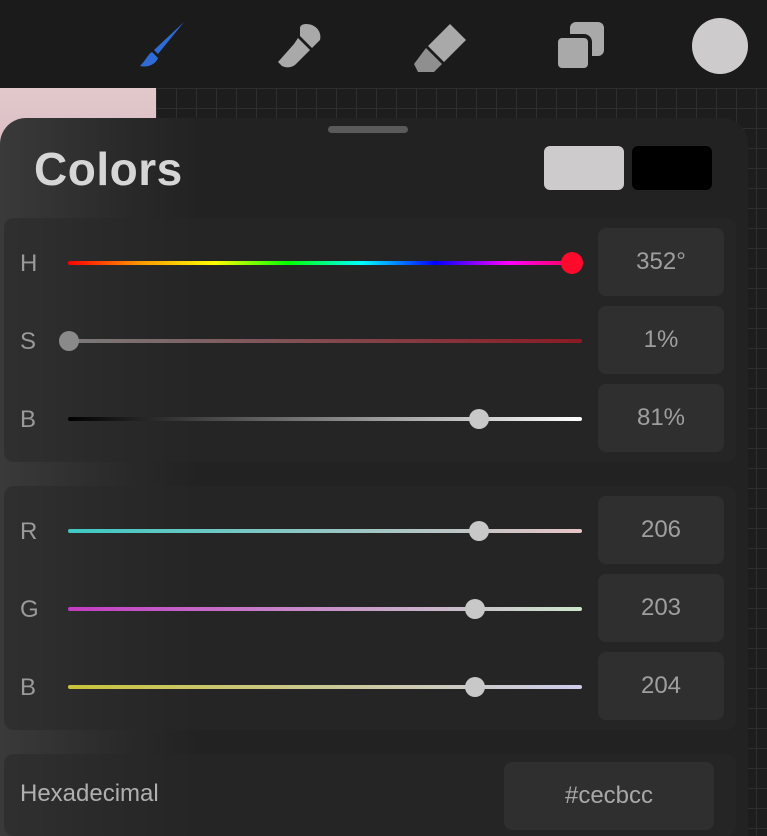 This screenshot has height=836, width=767. Describe the element at coordinates (325, 263) in the screenshot. I see `hue-slider` at that location.